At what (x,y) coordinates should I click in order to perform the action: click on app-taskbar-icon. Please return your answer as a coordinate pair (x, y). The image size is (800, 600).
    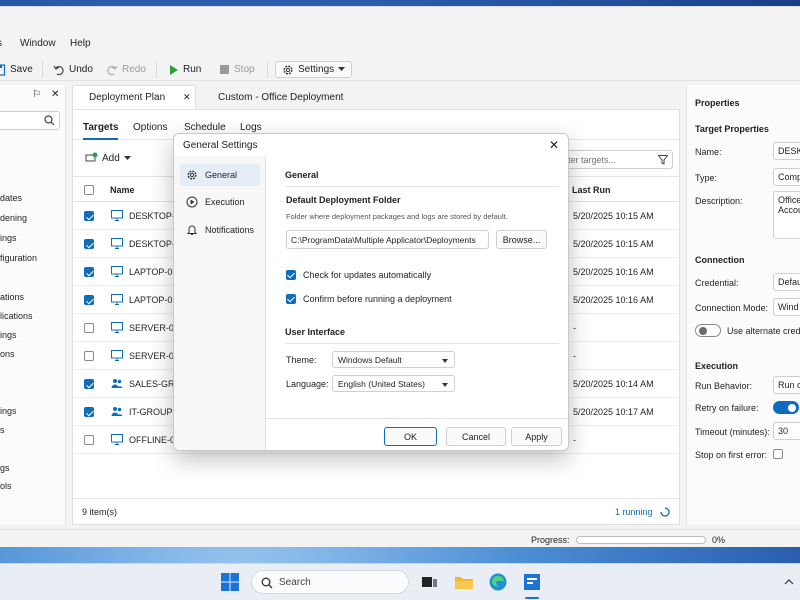
    Looking at the image, I should click on (532, 582).